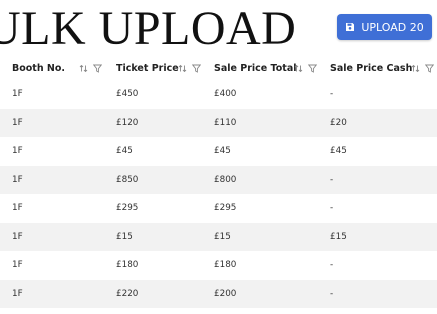  Describe the element at coordinates (127, 122) in the screenshot. I see `cell-ticket-price: £120` at that location.